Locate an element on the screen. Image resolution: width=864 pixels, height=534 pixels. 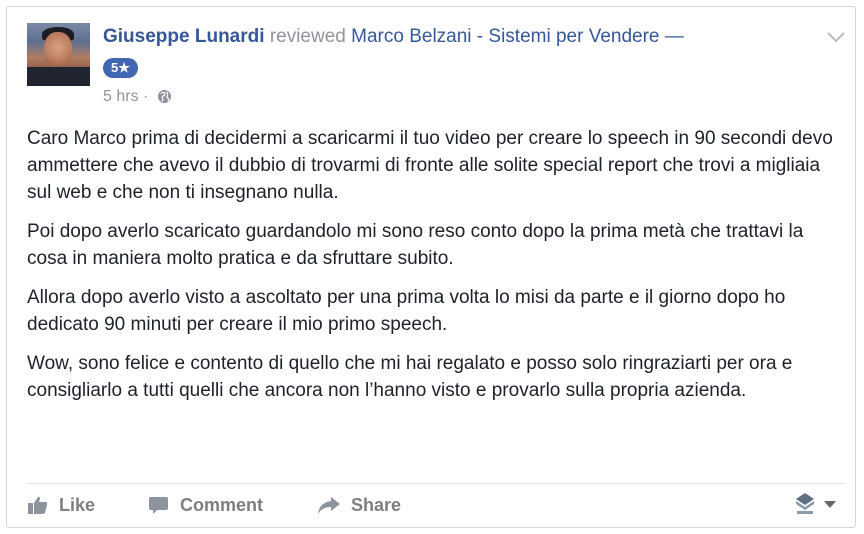
thumbs-up-icon is located at coordinates (38, 505).